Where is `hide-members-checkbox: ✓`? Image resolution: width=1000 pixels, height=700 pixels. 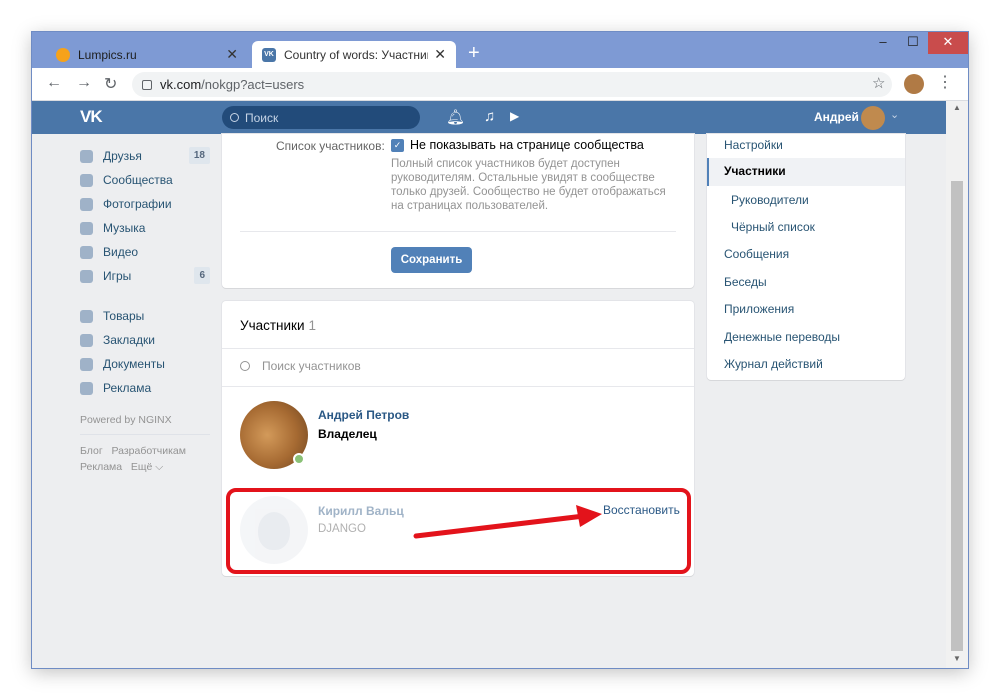
hide-members-checkbox: ✓ is located at coordinates (397, 145).